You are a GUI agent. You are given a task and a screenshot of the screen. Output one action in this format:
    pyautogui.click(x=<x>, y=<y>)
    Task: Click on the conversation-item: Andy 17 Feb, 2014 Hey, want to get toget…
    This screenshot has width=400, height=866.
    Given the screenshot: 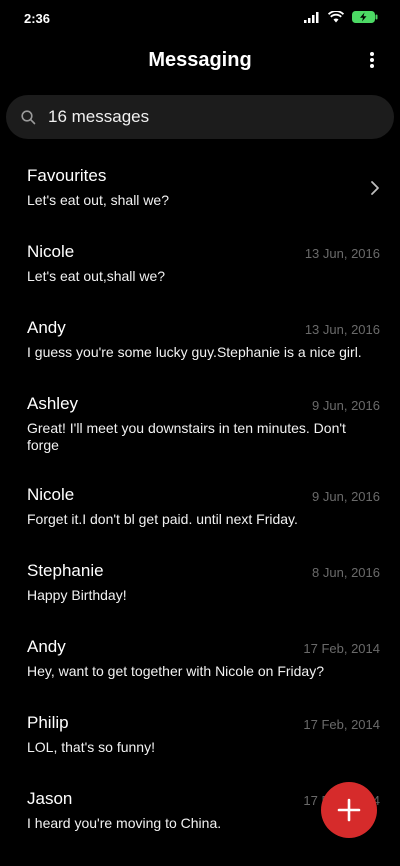 What is the action you would take?
    pyautogui.click(x=200, y=659)
    